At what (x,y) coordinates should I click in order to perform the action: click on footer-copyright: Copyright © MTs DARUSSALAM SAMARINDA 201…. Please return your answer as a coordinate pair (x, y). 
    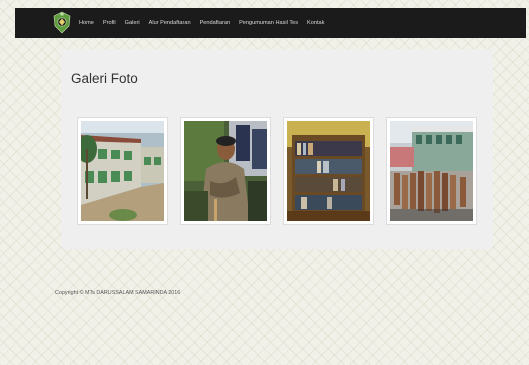
    Looking at the image, I should click on (118, 293).